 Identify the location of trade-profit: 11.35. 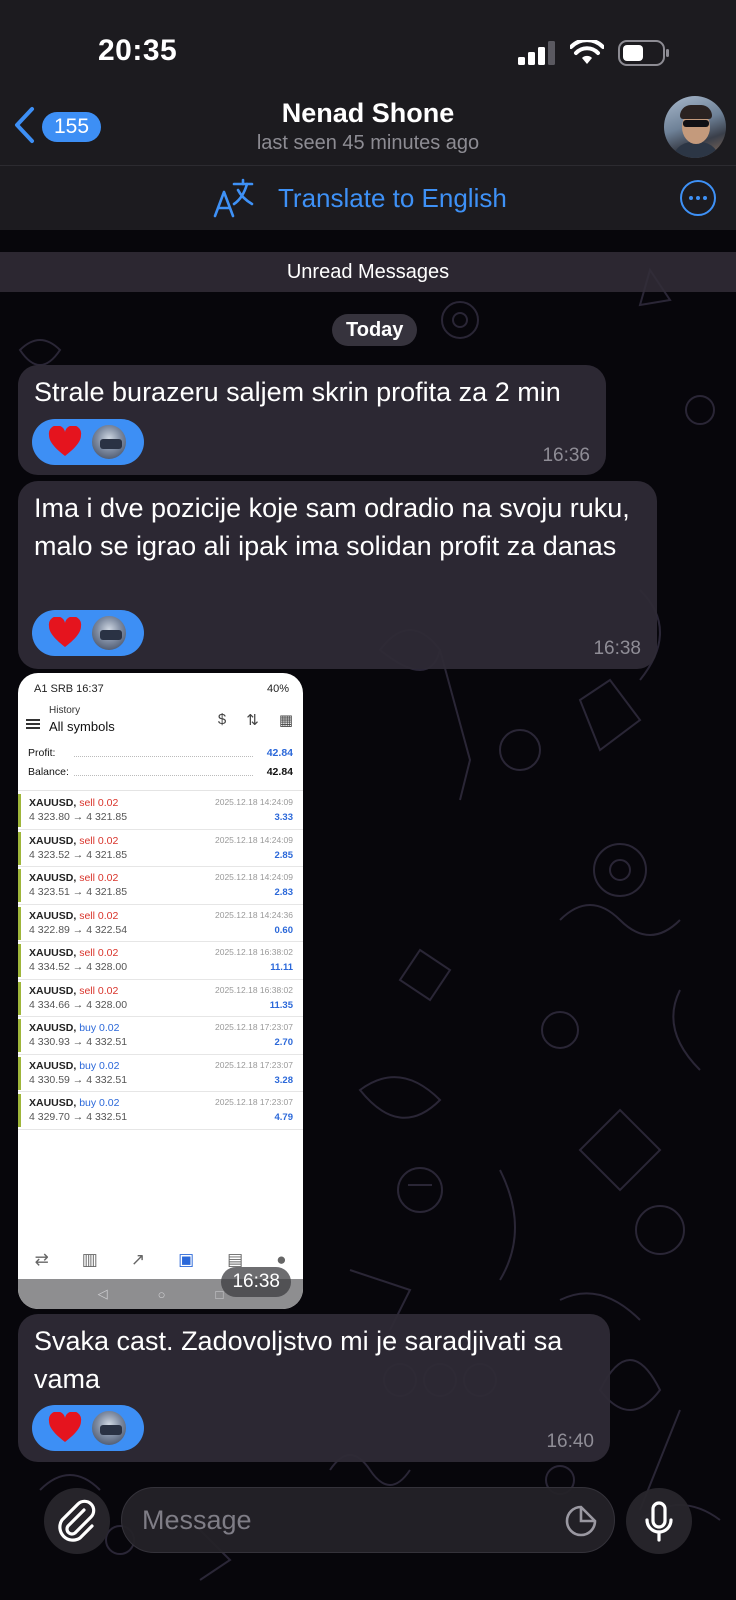
(281, 1005).